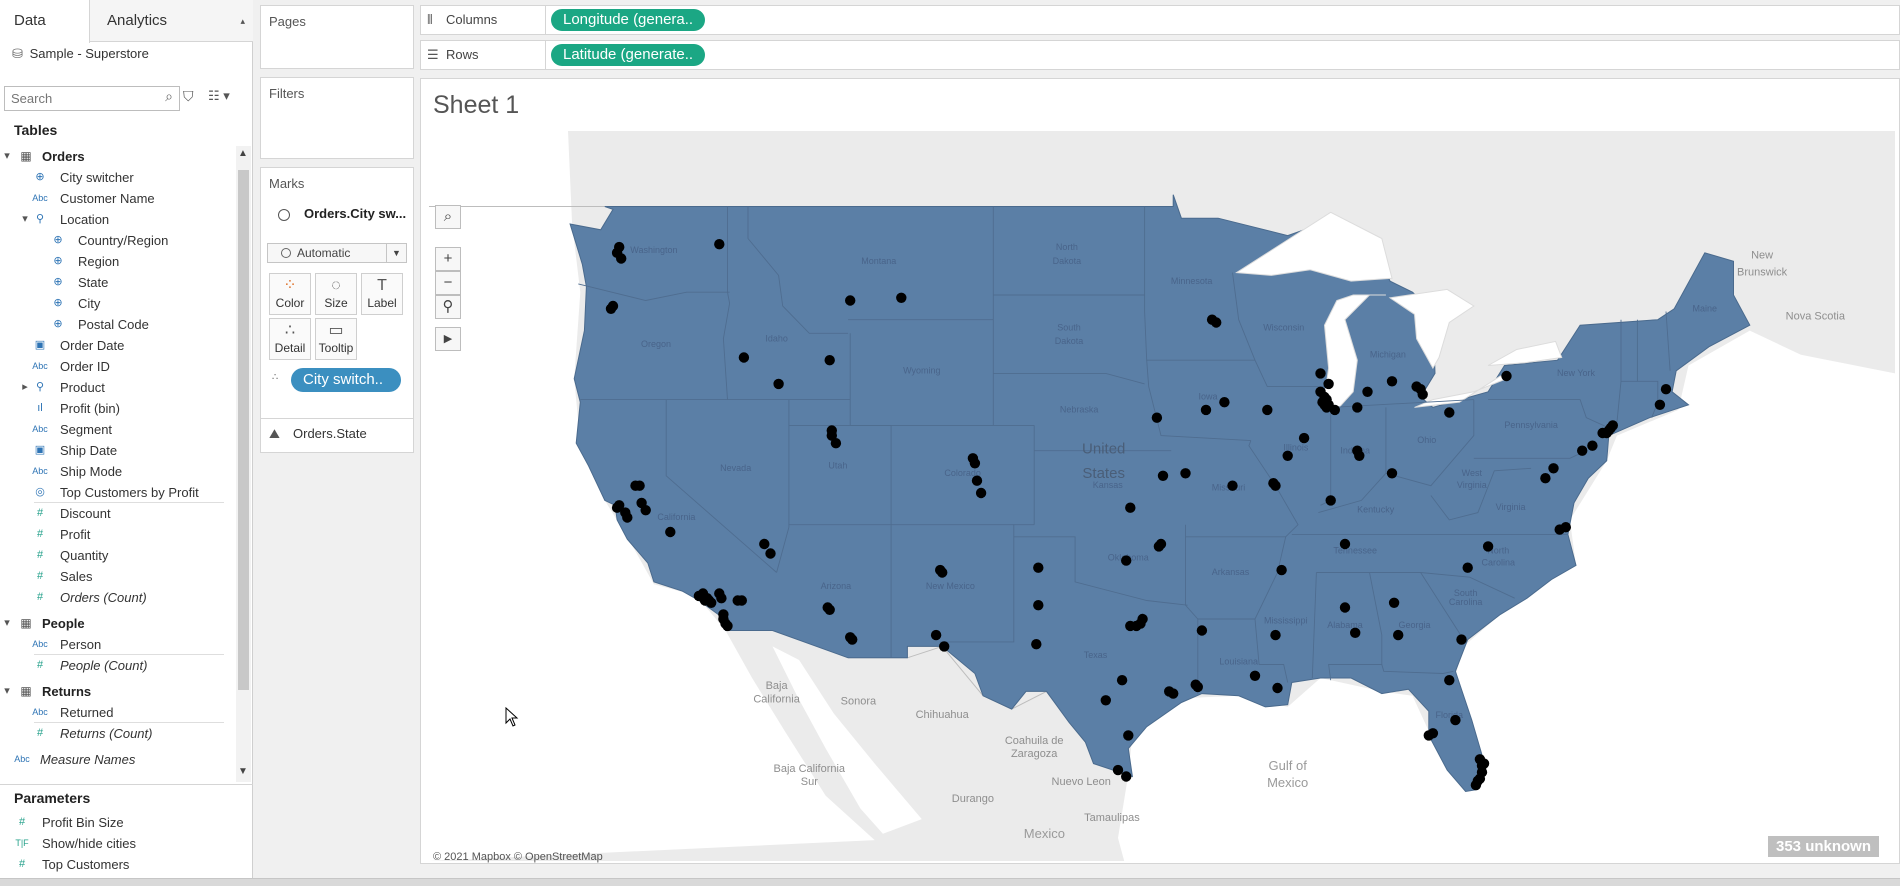 Image resolution: width=1900 pixels, height=886 pixels. What do you see at coordinates (88, 759) in the screenshot?
I see `tree-item-label: Measure Names` at bounding box center [88, 759].